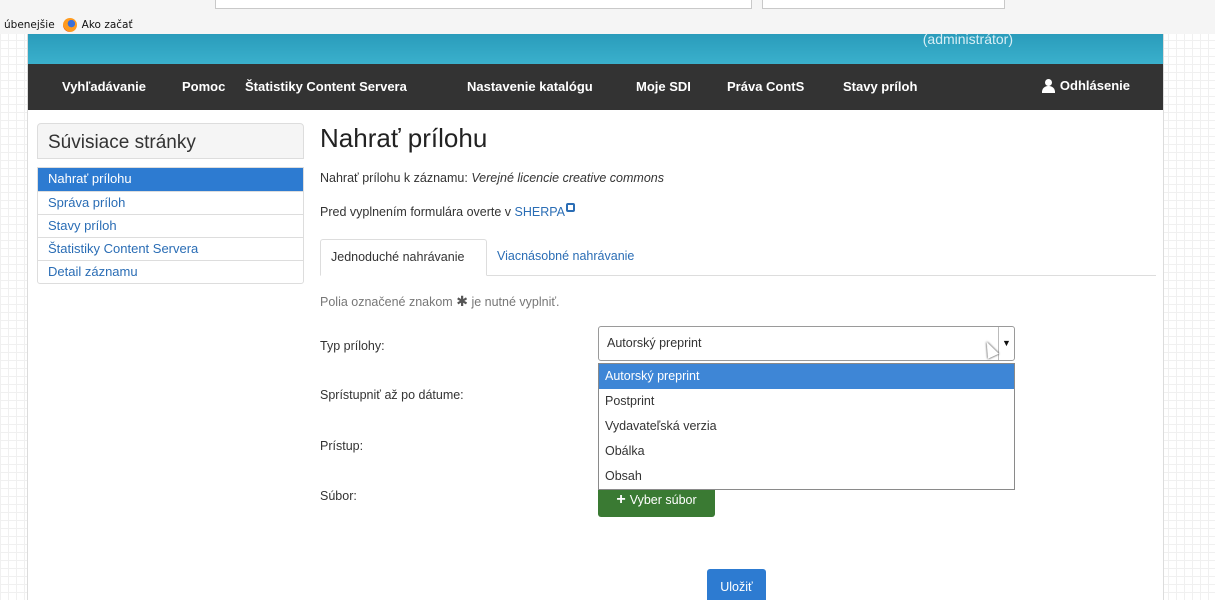  Describe the element at coordinates (607, 17) in the screenshot. I see `browser-chrome: úbenejšie Ako začať` at that location.